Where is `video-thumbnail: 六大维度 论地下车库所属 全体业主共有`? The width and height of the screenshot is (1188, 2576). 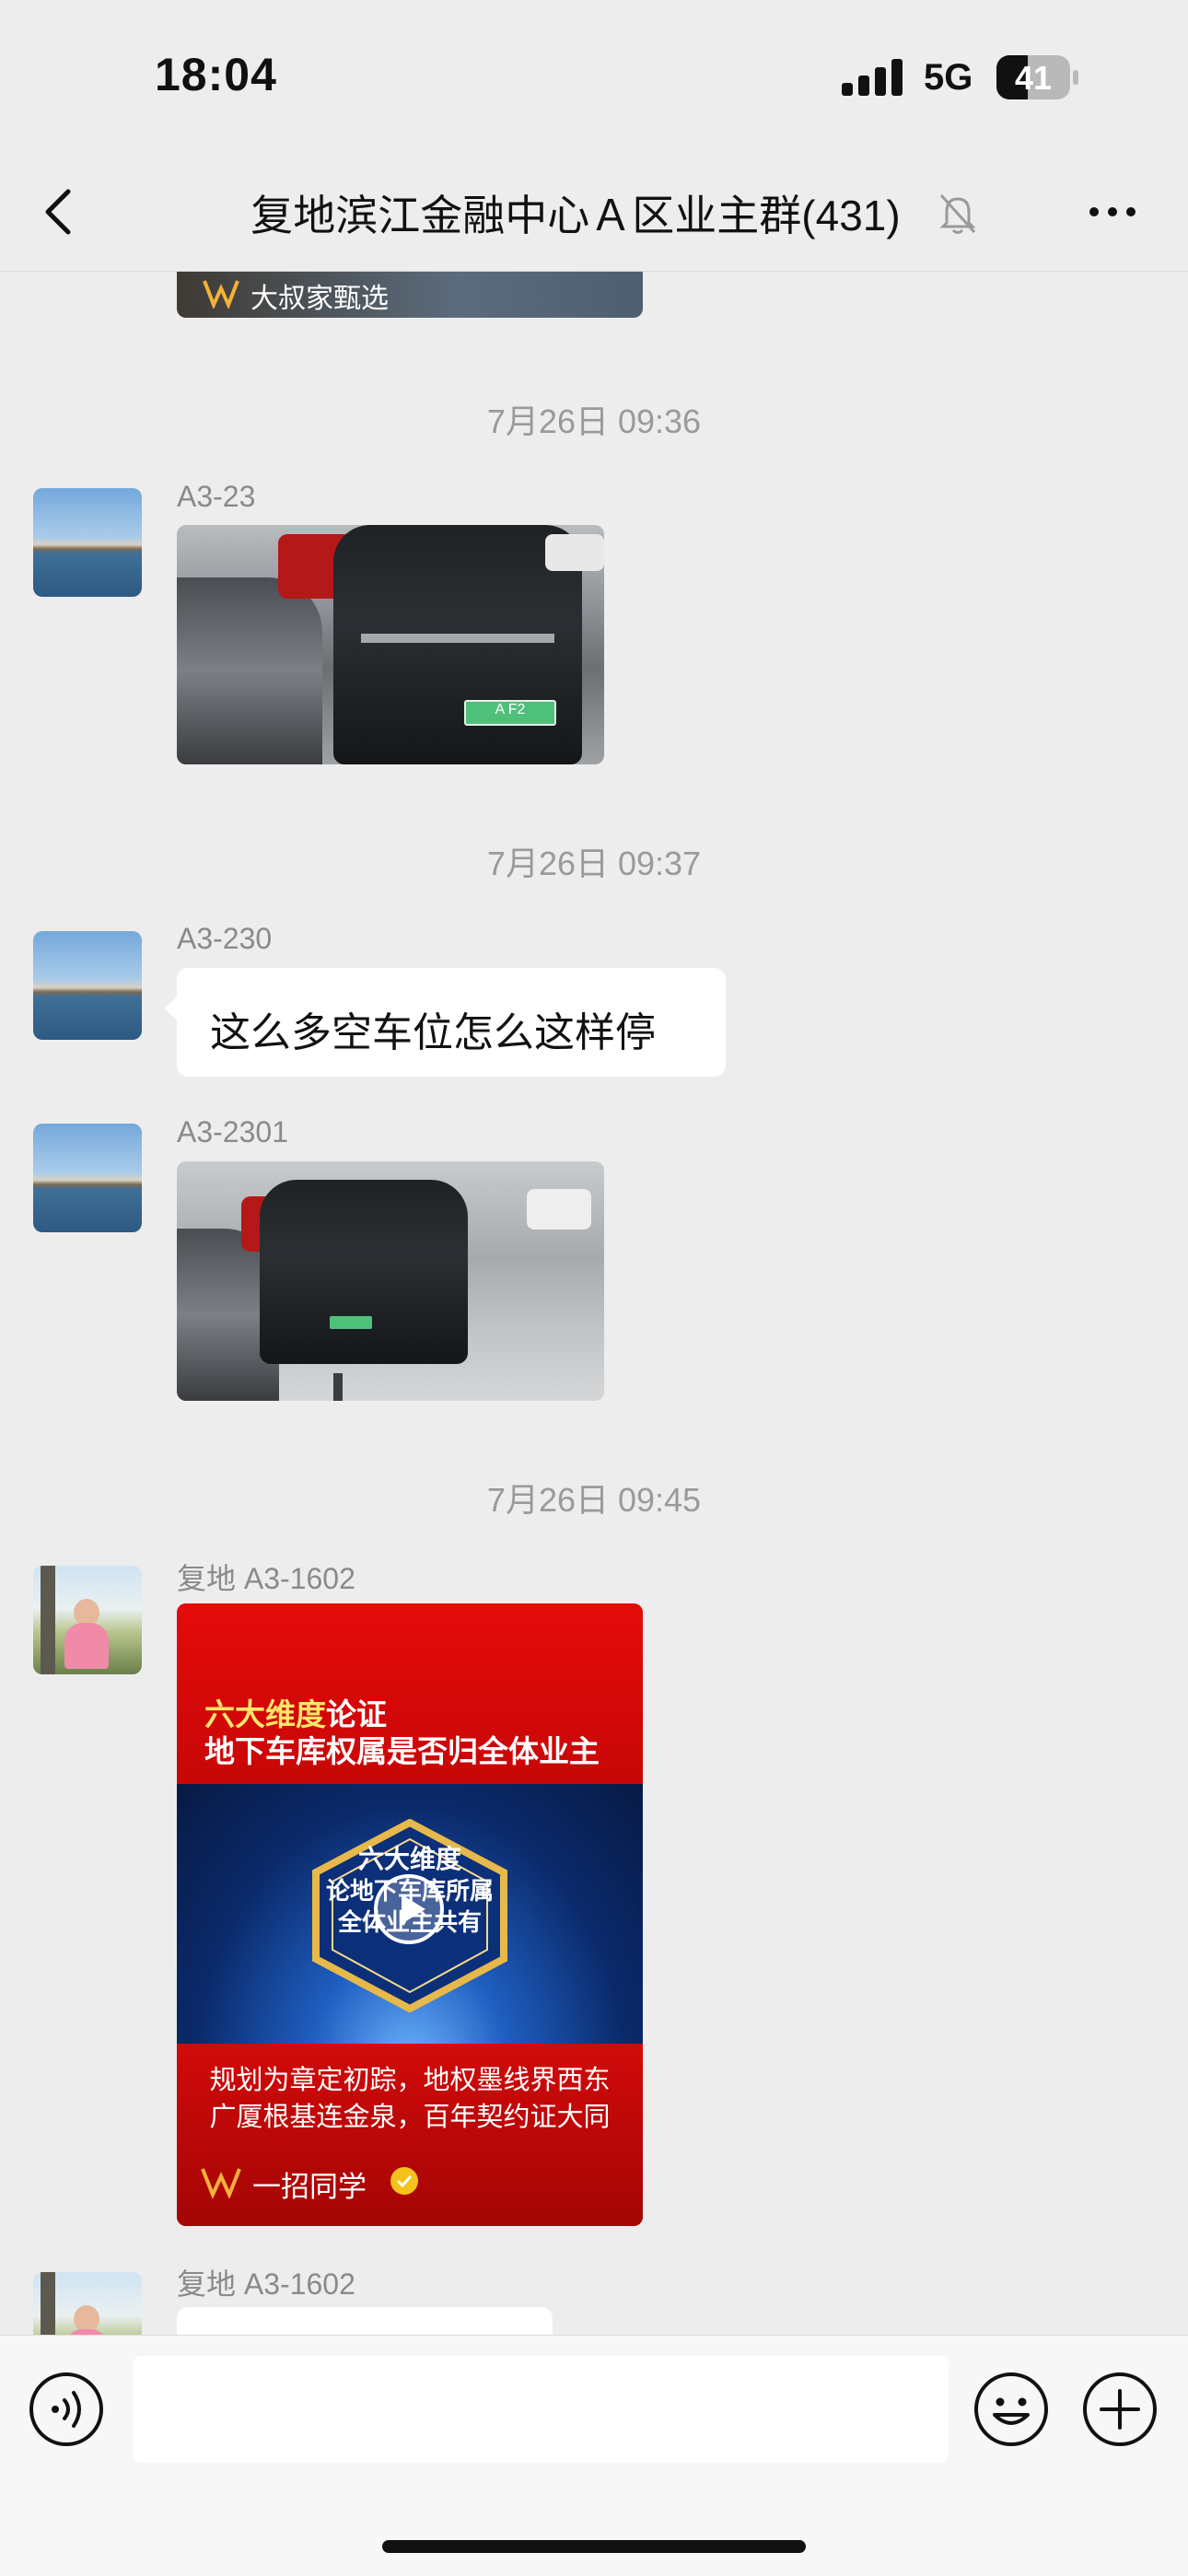 video-thumbnail: 六大维度 论地下车库所属 全体业主共有 is located at coordinates (410, 1914).